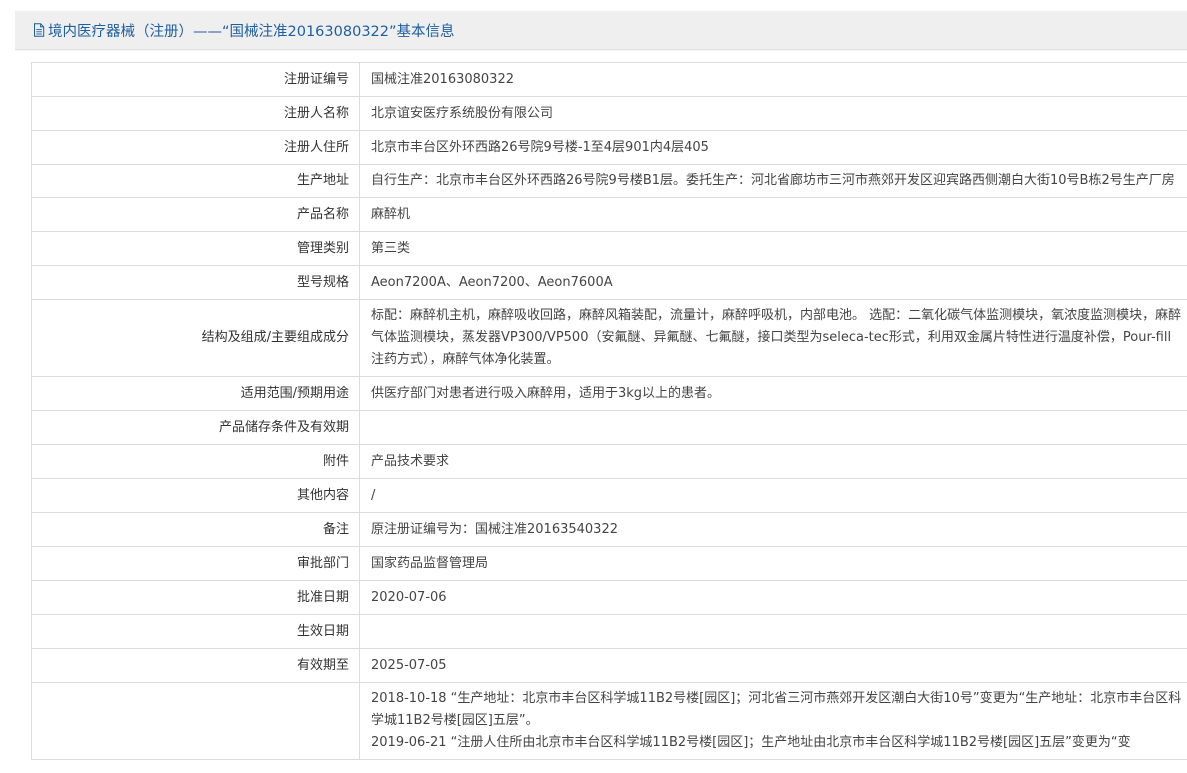  I want to click on row-label: 管理类别, so click(195, 248).